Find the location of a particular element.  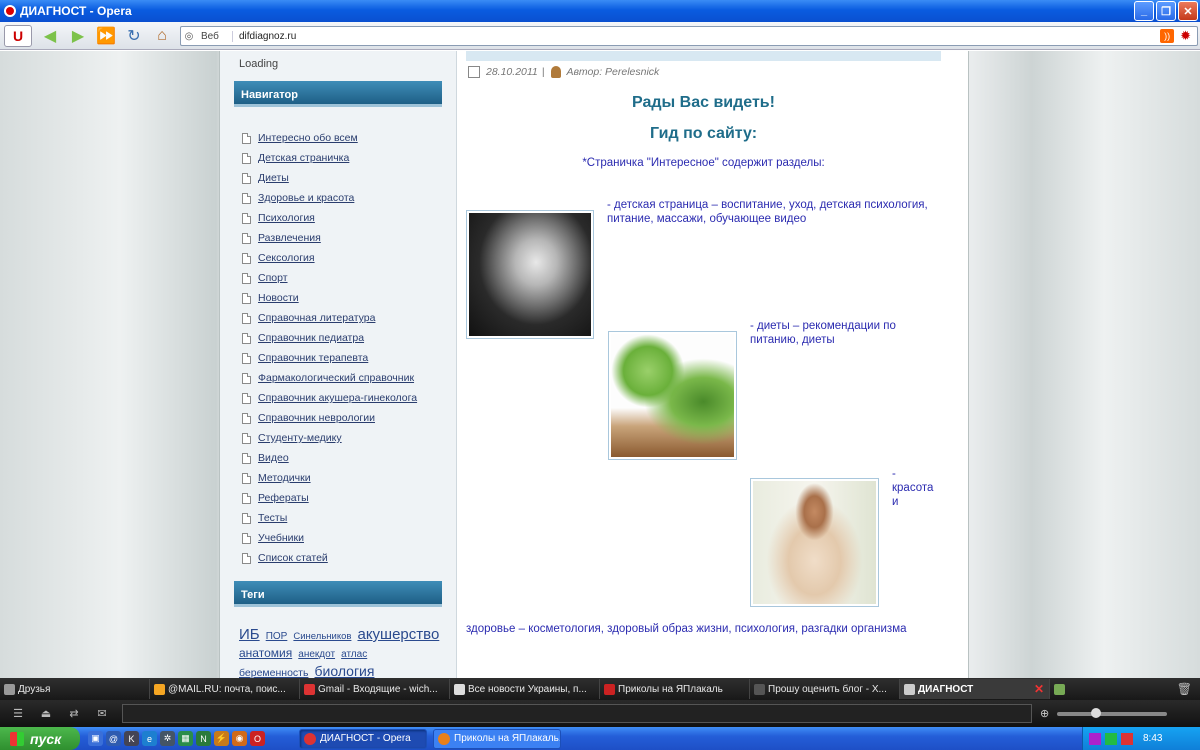

nav-link: Список статей is located at coordinates (293, 558).